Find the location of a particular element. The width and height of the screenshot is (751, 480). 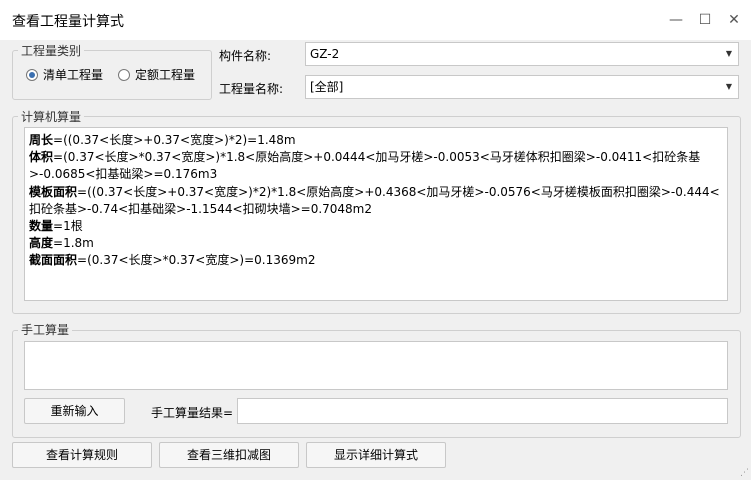

formula-expr: =((0.37<长度>+0.37<宽度>)*2)=1.48m is located at coordinates (174, 140).